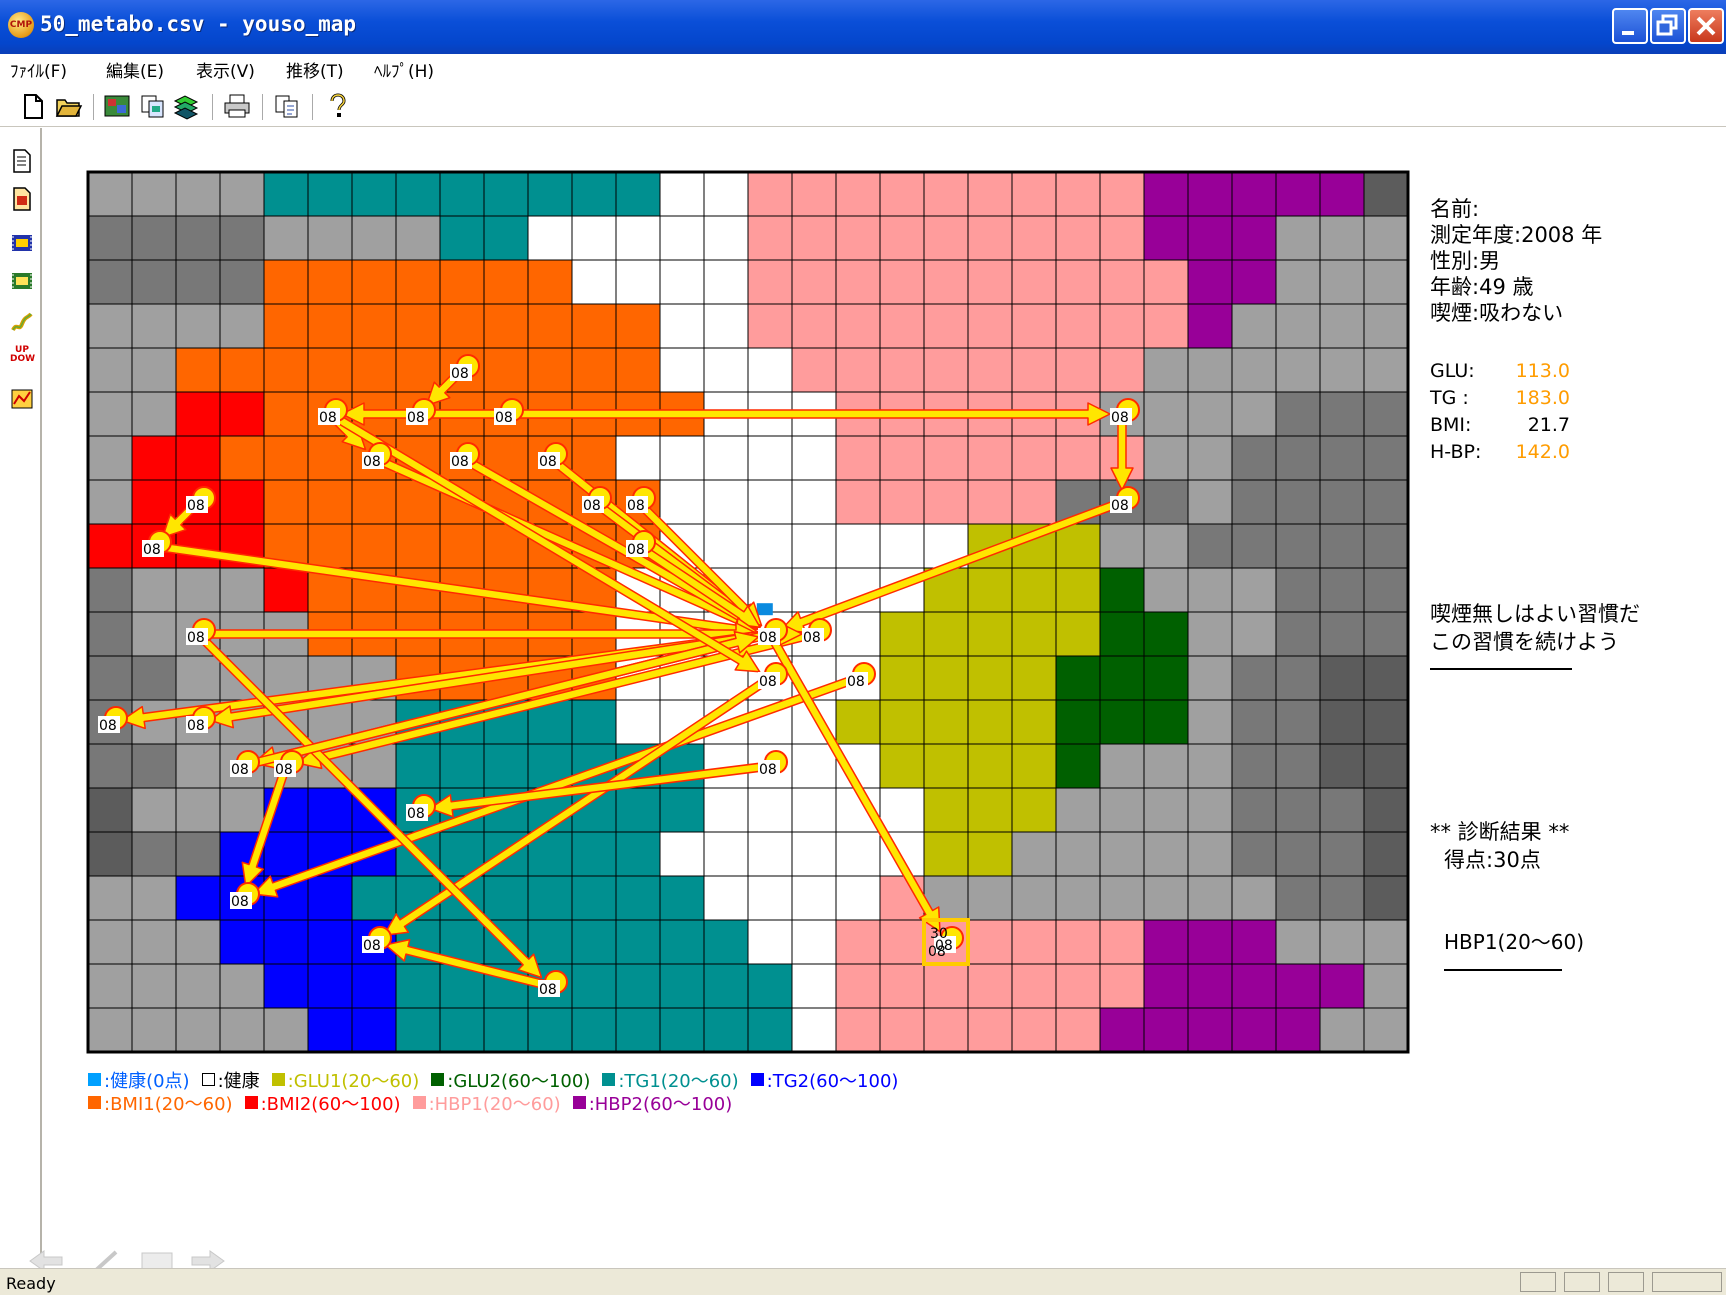  I want to click on current-score-label: 30, so click(939, 934).